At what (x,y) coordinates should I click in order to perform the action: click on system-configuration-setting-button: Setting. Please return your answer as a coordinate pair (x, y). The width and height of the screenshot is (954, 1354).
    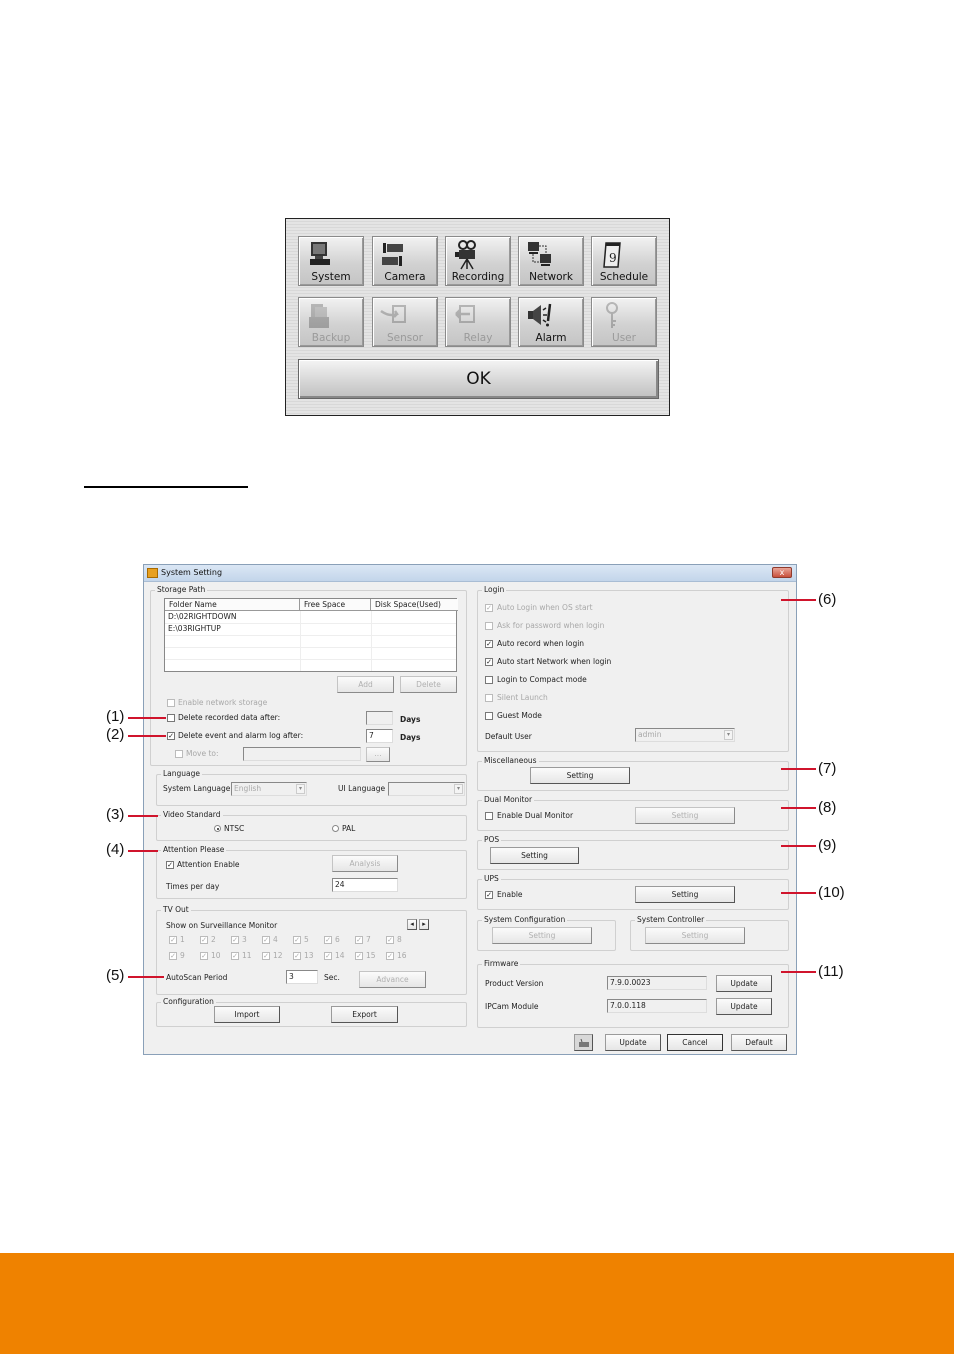
    Looking at the image, I should click on (542, 935).